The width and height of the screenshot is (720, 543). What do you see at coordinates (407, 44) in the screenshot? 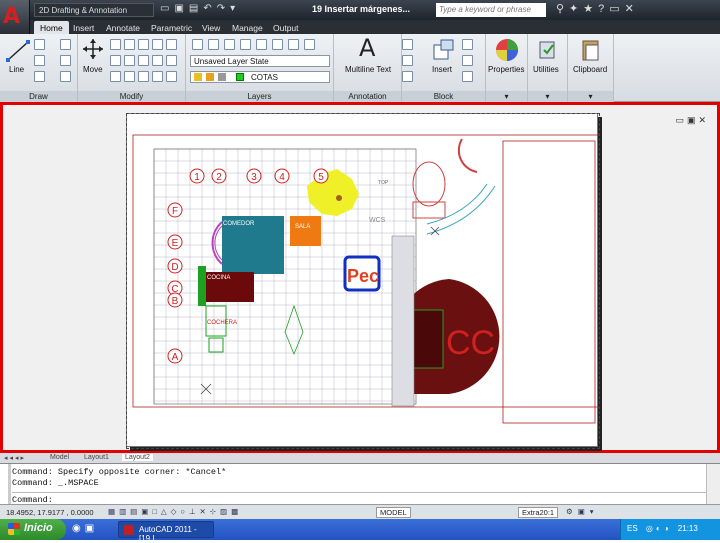
I see `dimension-icon` at bounding box center [407, 44].